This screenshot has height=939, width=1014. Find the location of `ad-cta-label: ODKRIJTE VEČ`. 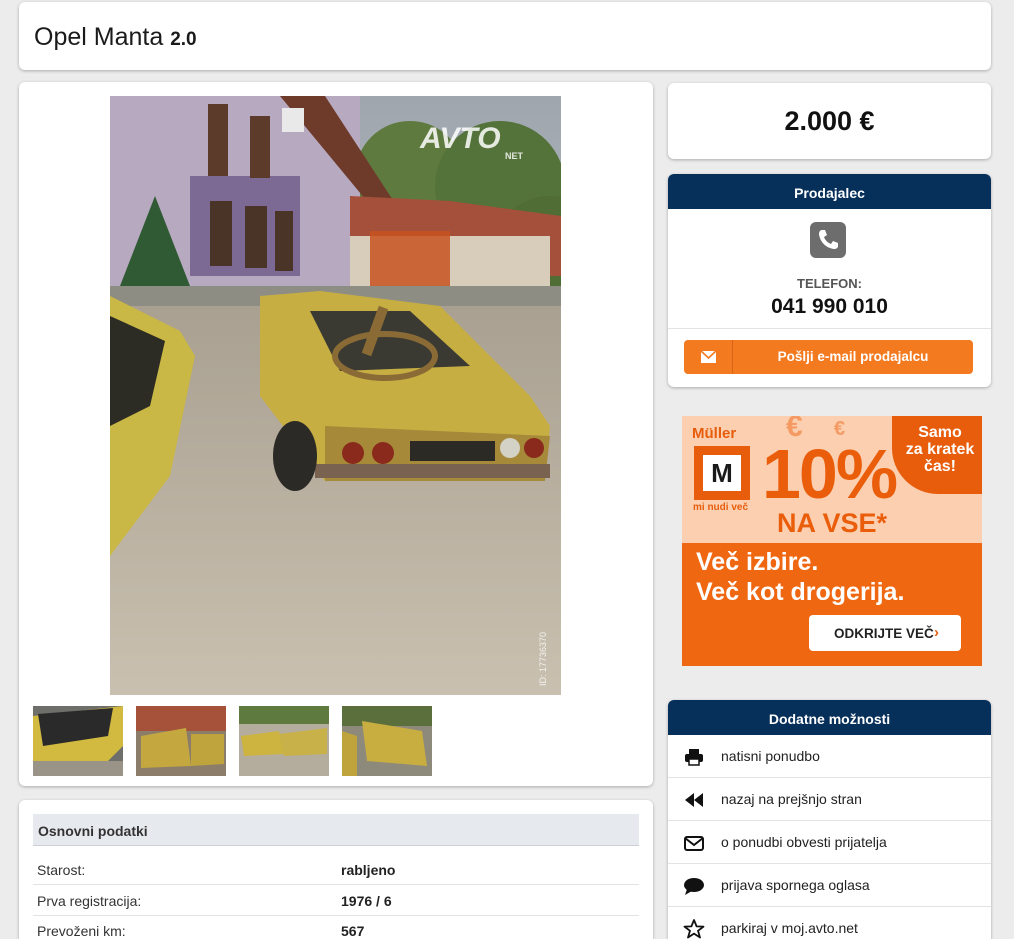

ad-cta-label: ODKRIJTE VEČ is located at coordinates (884, 633).